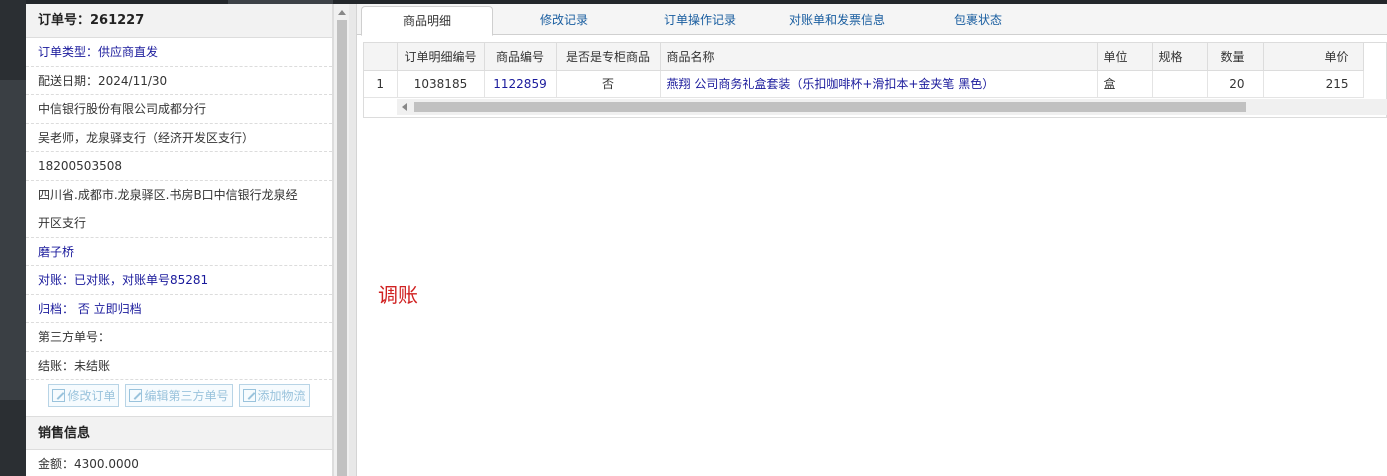  I want to click on col-header-detail-no: 订单明细编号, so click(441, 57).